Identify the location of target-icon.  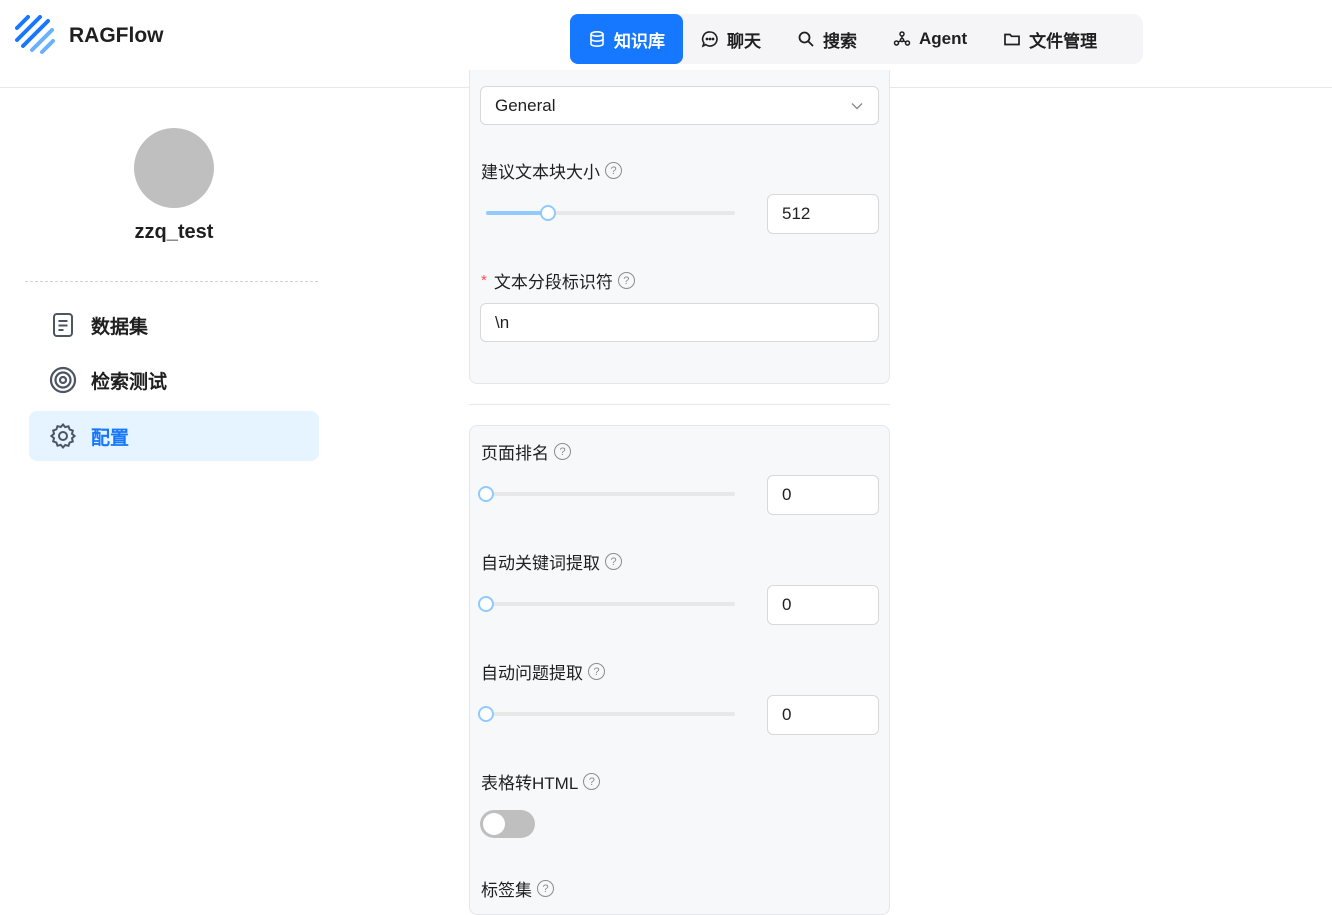
(63, 380).